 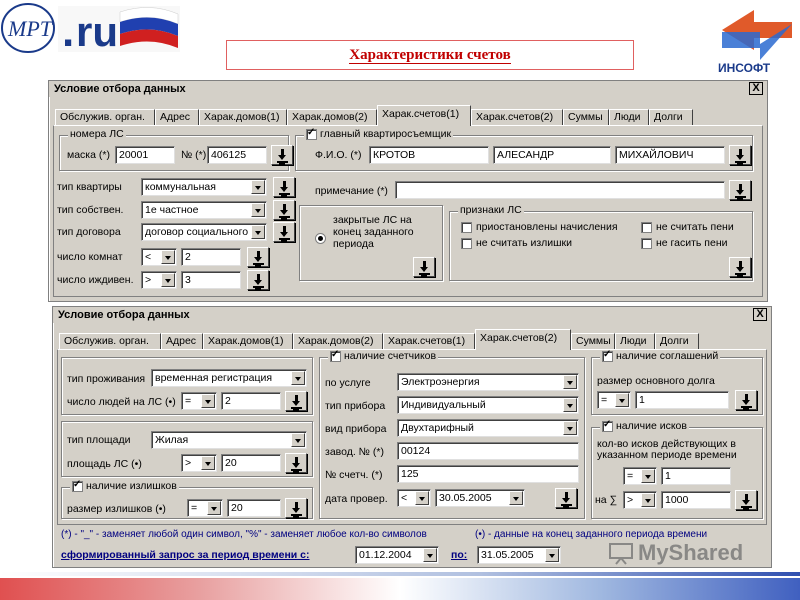 What do you see at coordinates (251, 463) in the screenshot?
I see `area-input: 20` at bounding box center [251, 463].